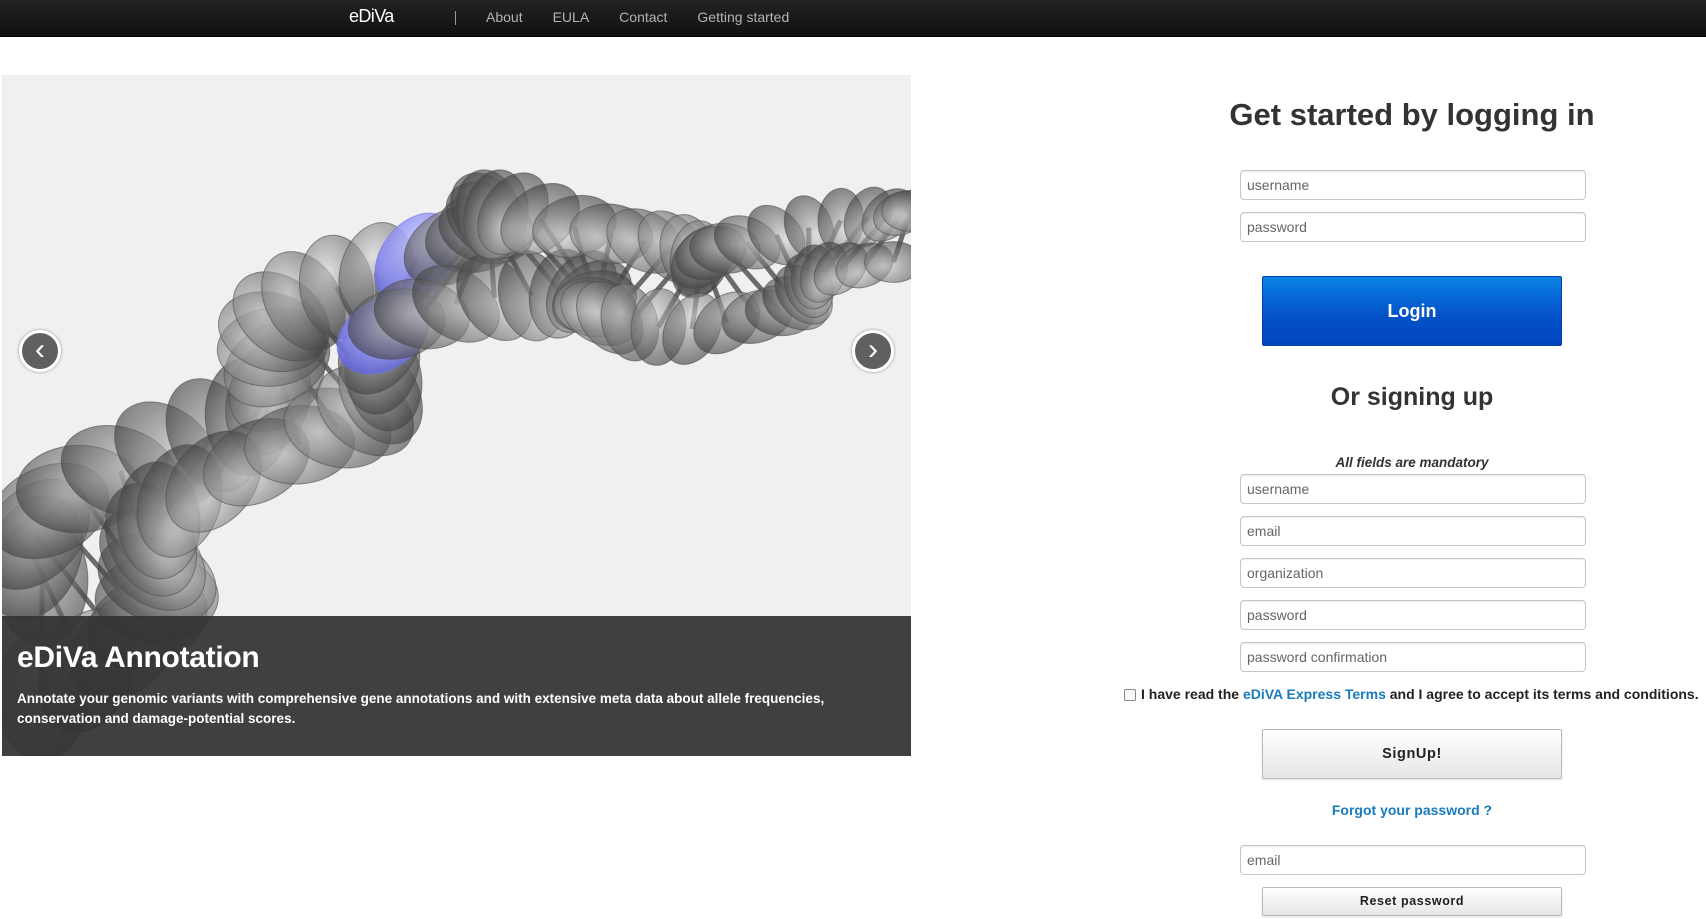  What do you see at coordinates (1412, 462) in the screenshot?
I see `mandatory-note: All fields are mandatory` at bounding box center [1412, 462].